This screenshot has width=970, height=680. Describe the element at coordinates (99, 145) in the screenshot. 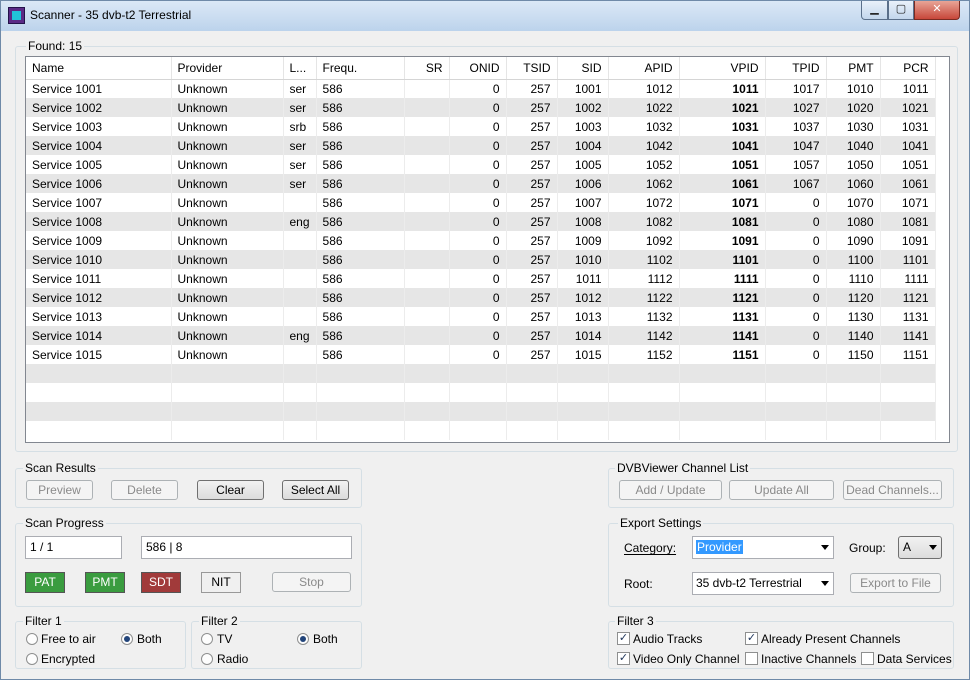

I see `table-cell: Service 1004` at that location.